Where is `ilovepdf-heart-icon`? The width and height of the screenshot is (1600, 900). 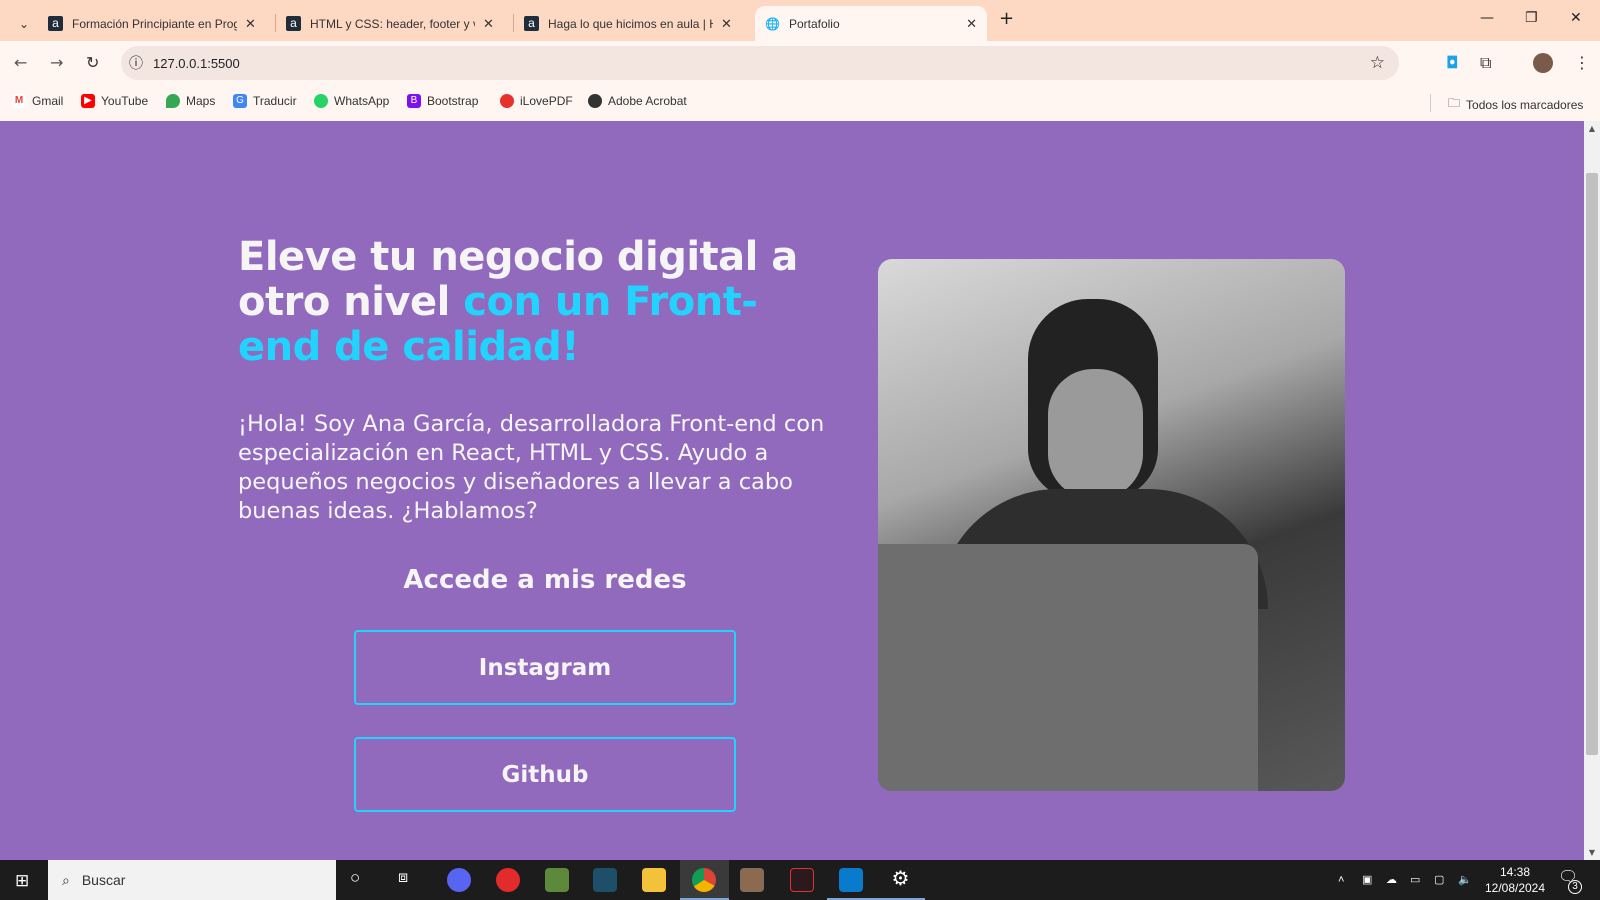
ilovepdf-heart-icon is located at coordinates (507, 101).